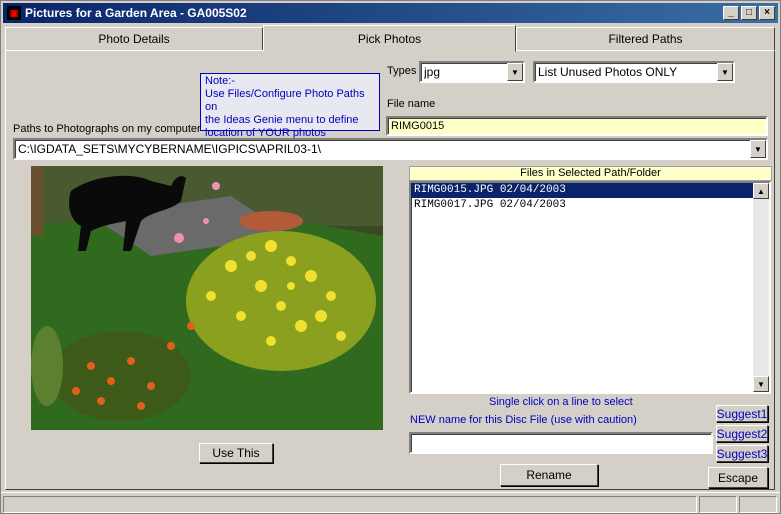 Image resolution: width=781 pixels, height=514 pixels. I want to click on suggest1-button: Suggest1, so click(742, 413).